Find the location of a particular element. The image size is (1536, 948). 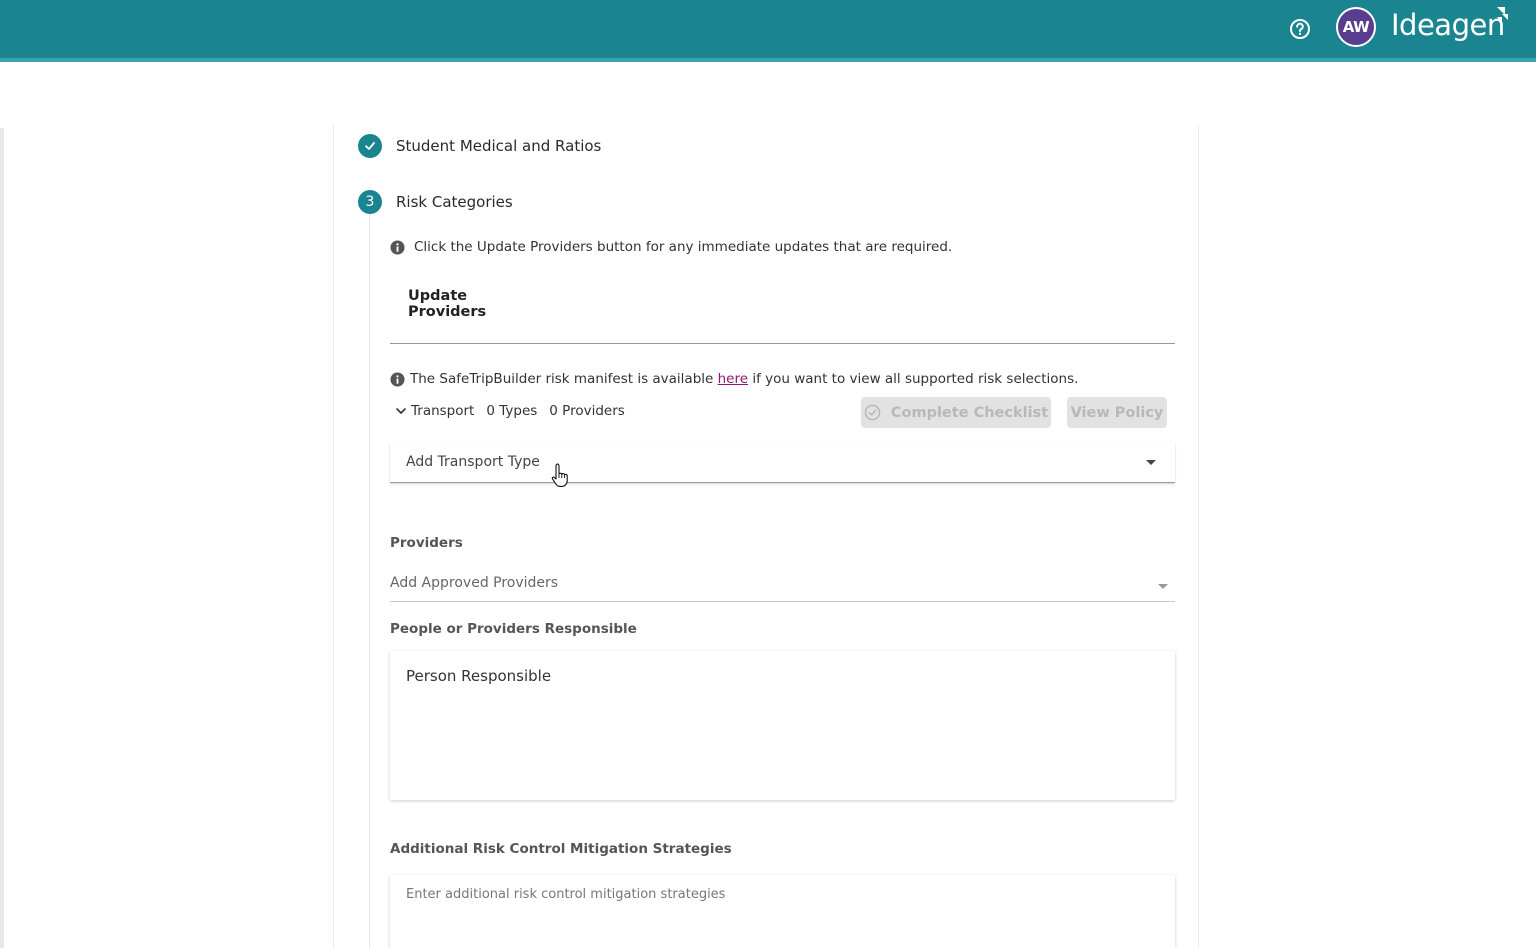

update-providers-button: Update Providers is located at coordinates (470, 304).